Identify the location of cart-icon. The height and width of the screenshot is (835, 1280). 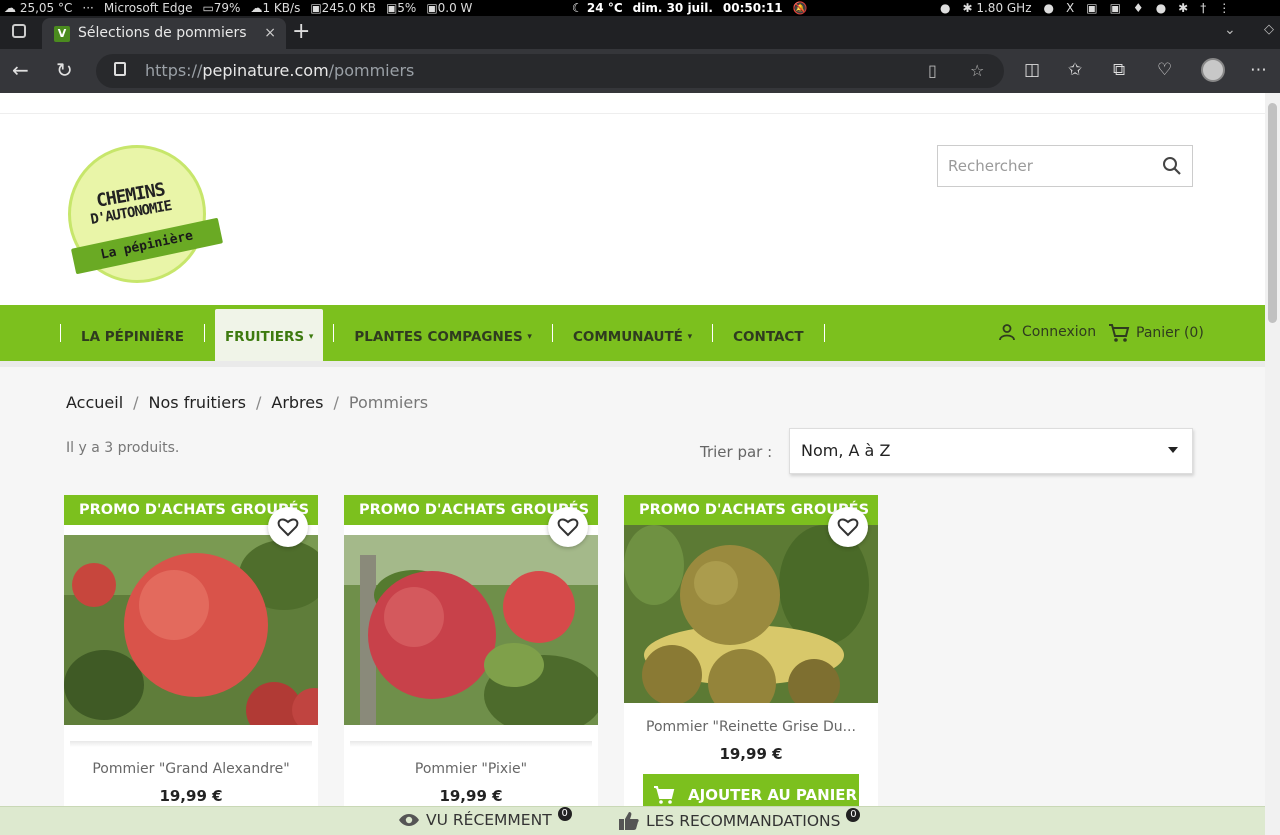
(664, 795).